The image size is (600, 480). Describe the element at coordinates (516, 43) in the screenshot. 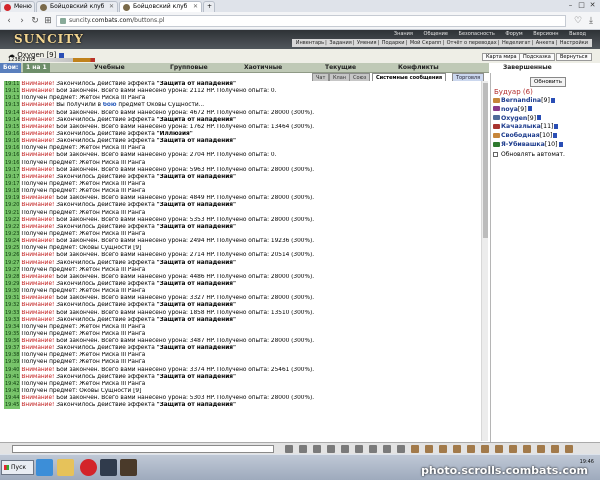

I see `menu-delegate: Неделигат` at that location.